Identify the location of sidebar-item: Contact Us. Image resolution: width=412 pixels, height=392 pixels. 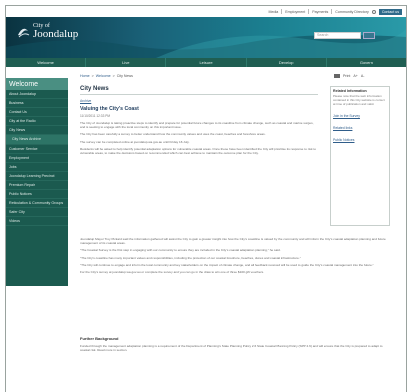
(37, 113).